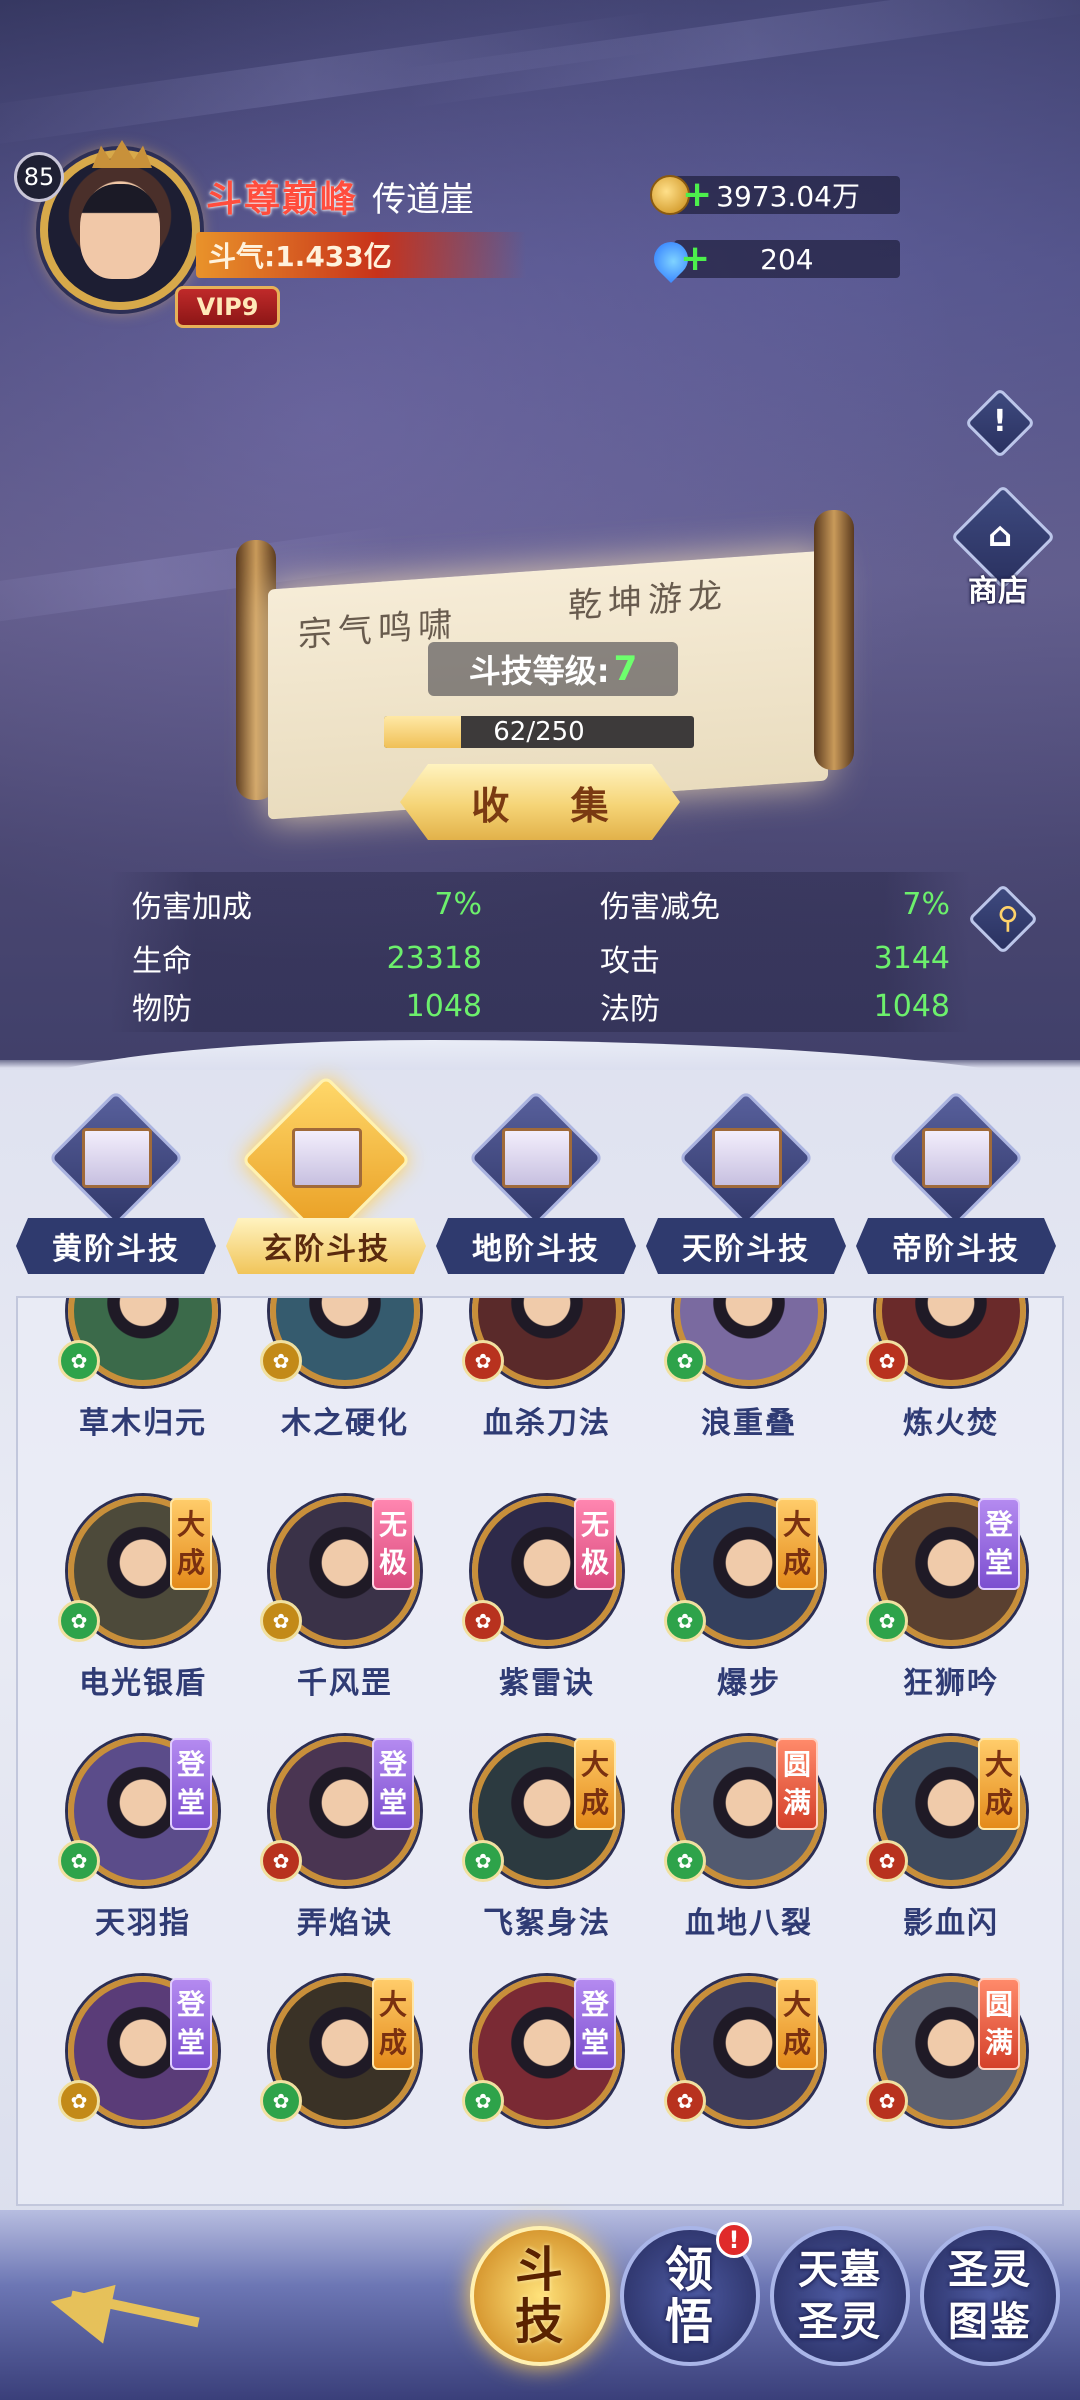  What do you see at coordinates (191, 1297) in the screenshot?
I see `skill-rank-badge: 堂` at bounding box center [191, 1297].